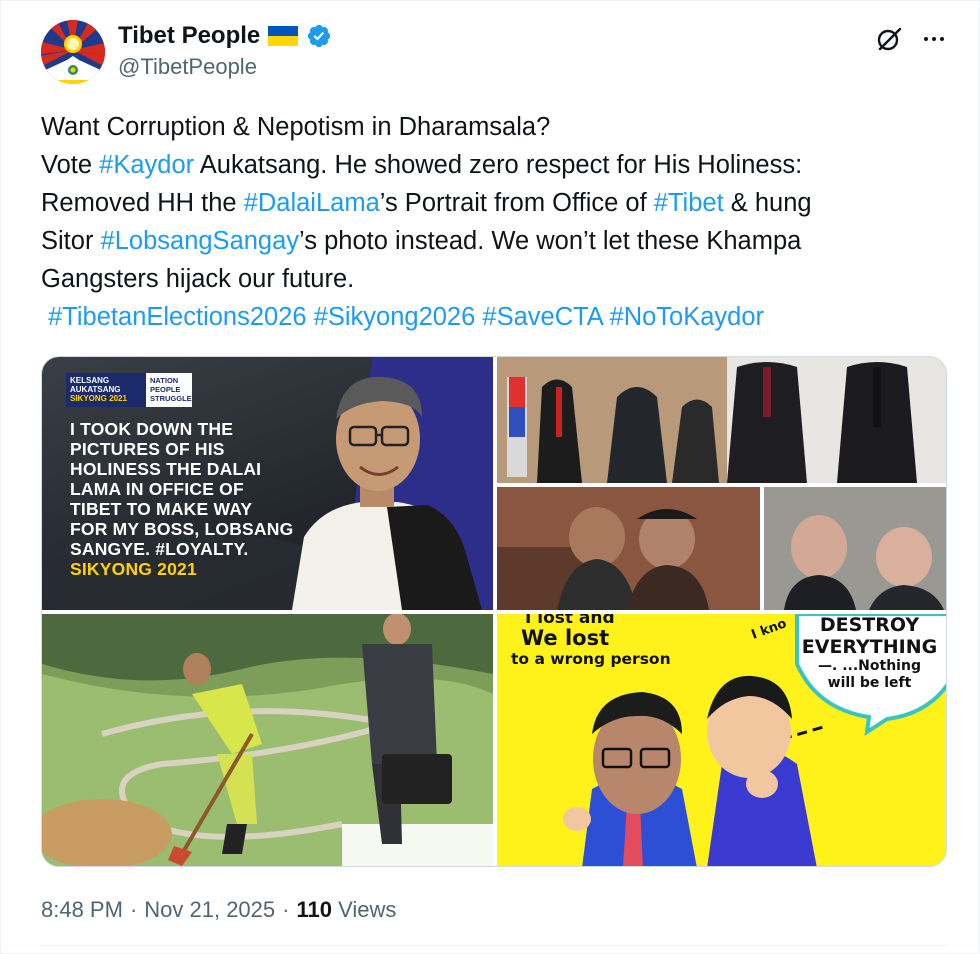  What do you see at coordinates (319, 36) in the screenshot?
I see `verified-badge-icon` at bounding box center [319, 36].